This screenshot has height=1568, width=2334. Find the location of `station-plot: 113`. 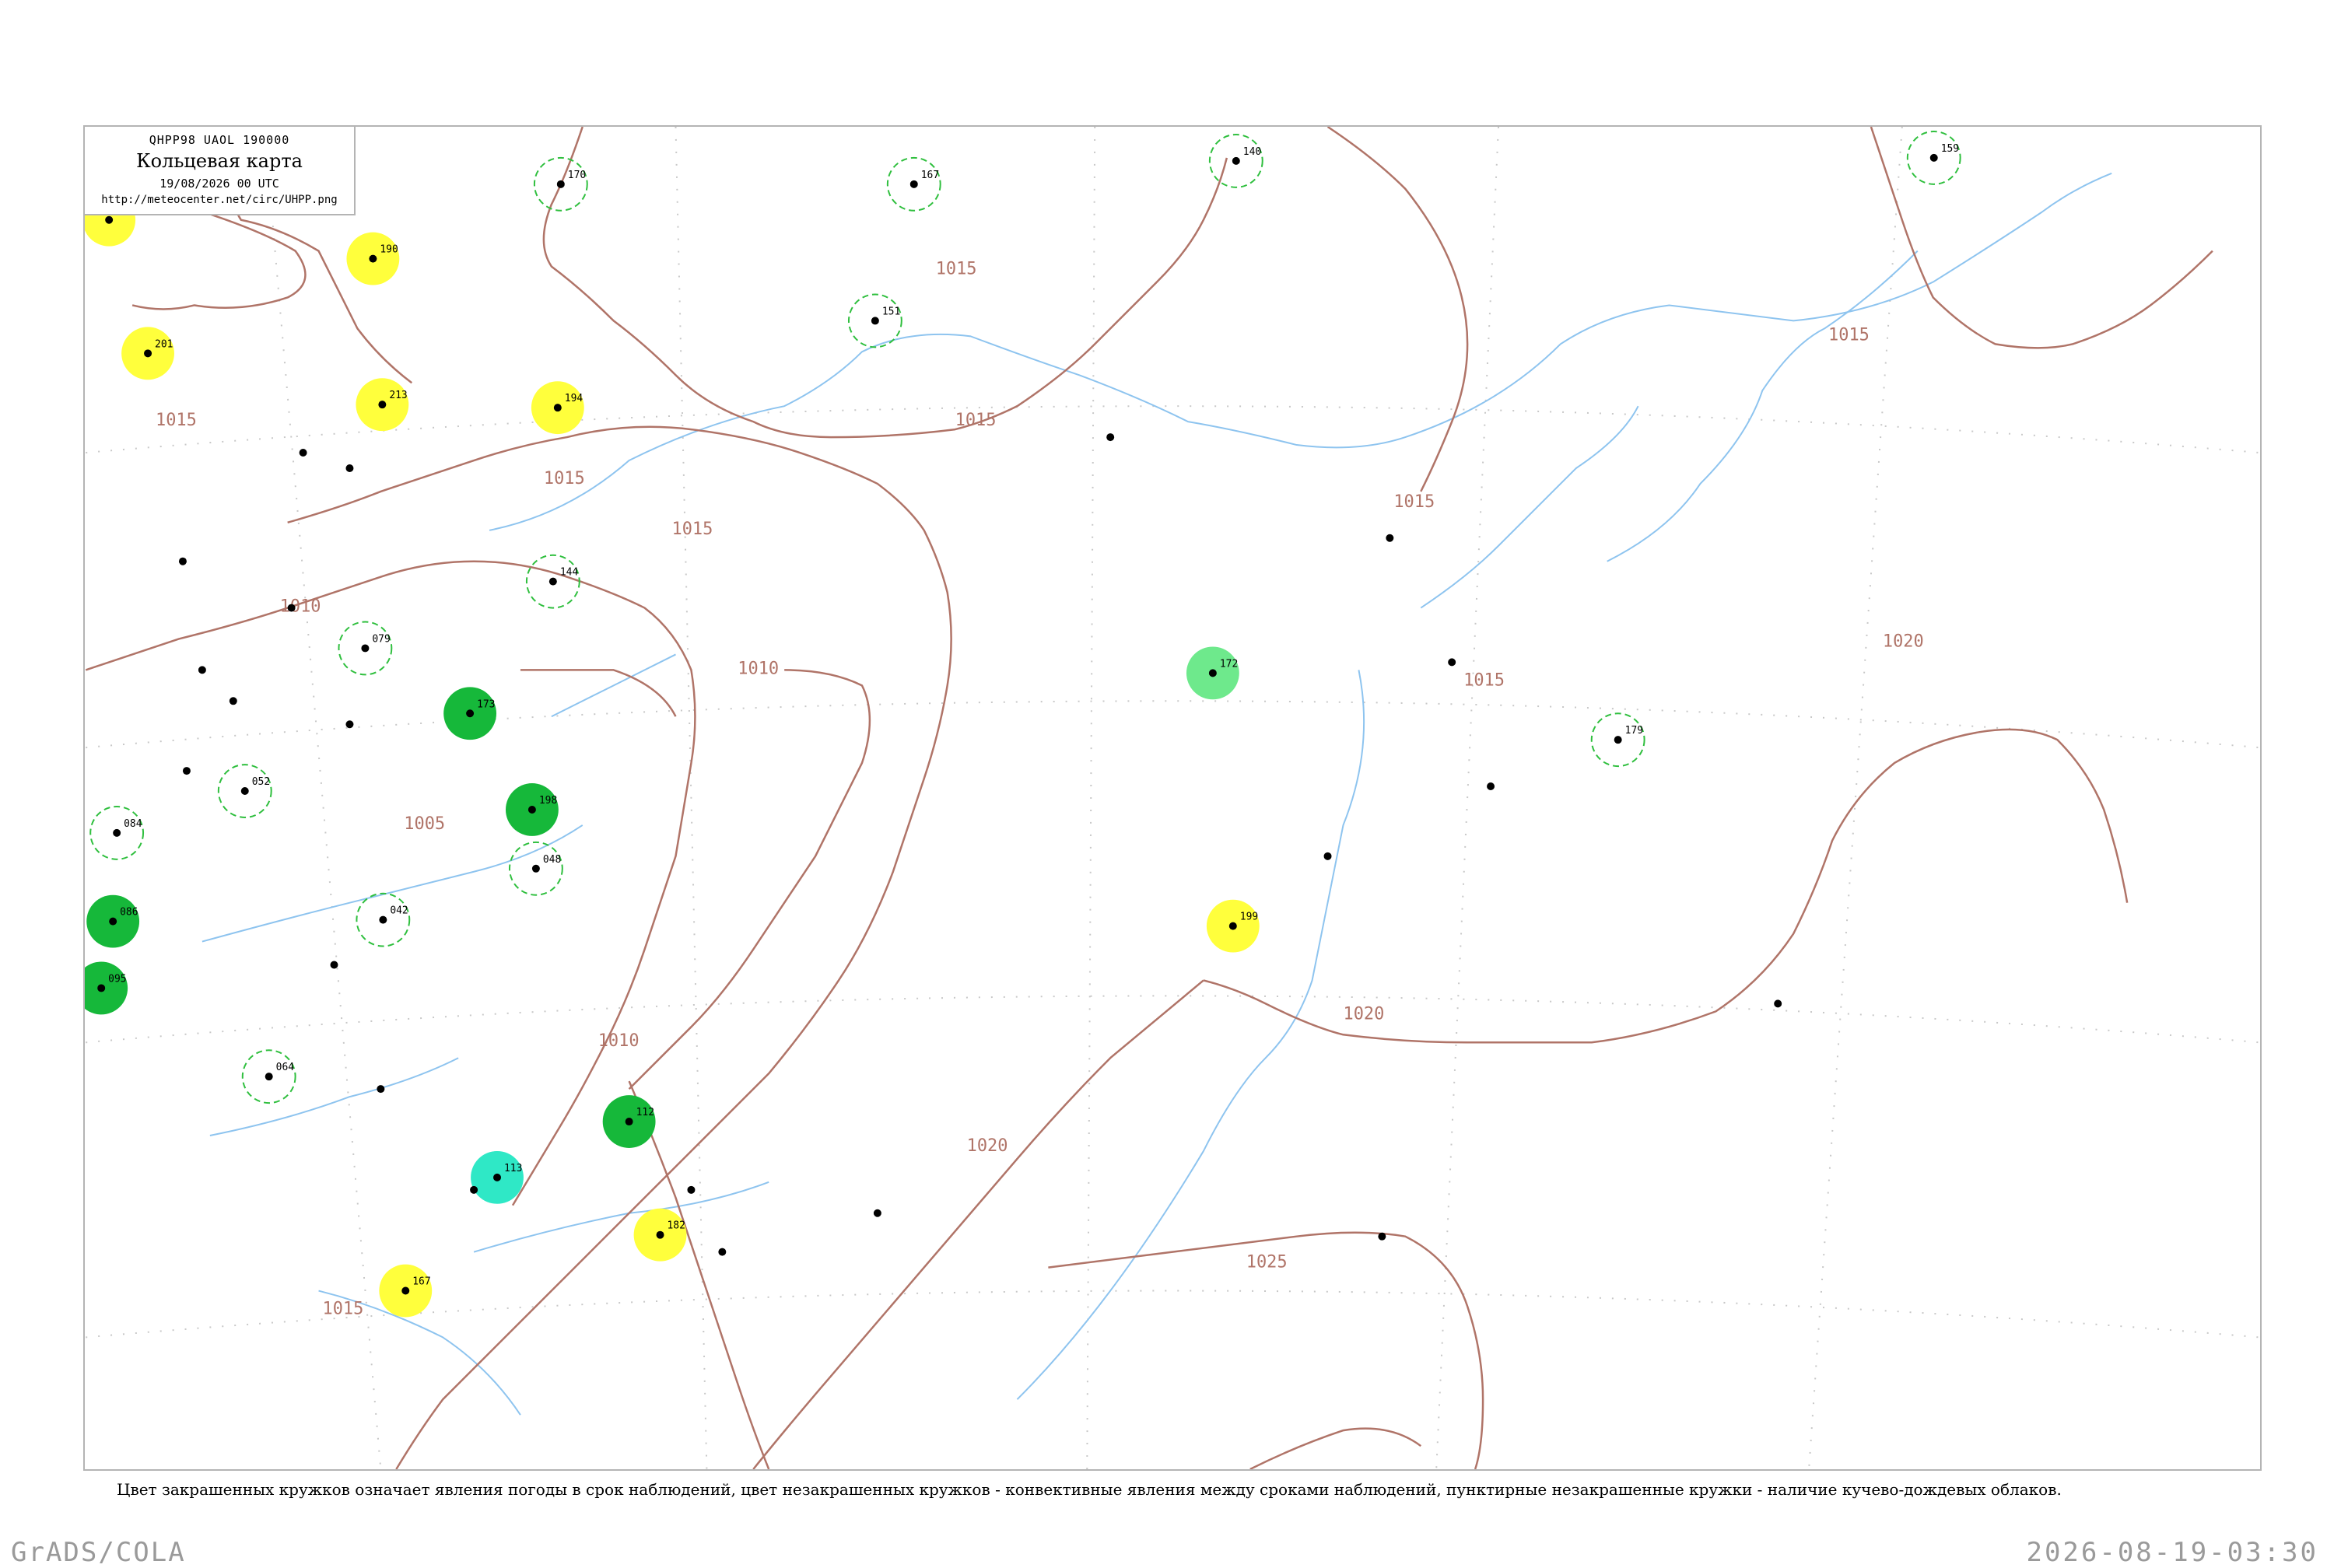

station-plot: 113 is located at coordinates (497, 1177).